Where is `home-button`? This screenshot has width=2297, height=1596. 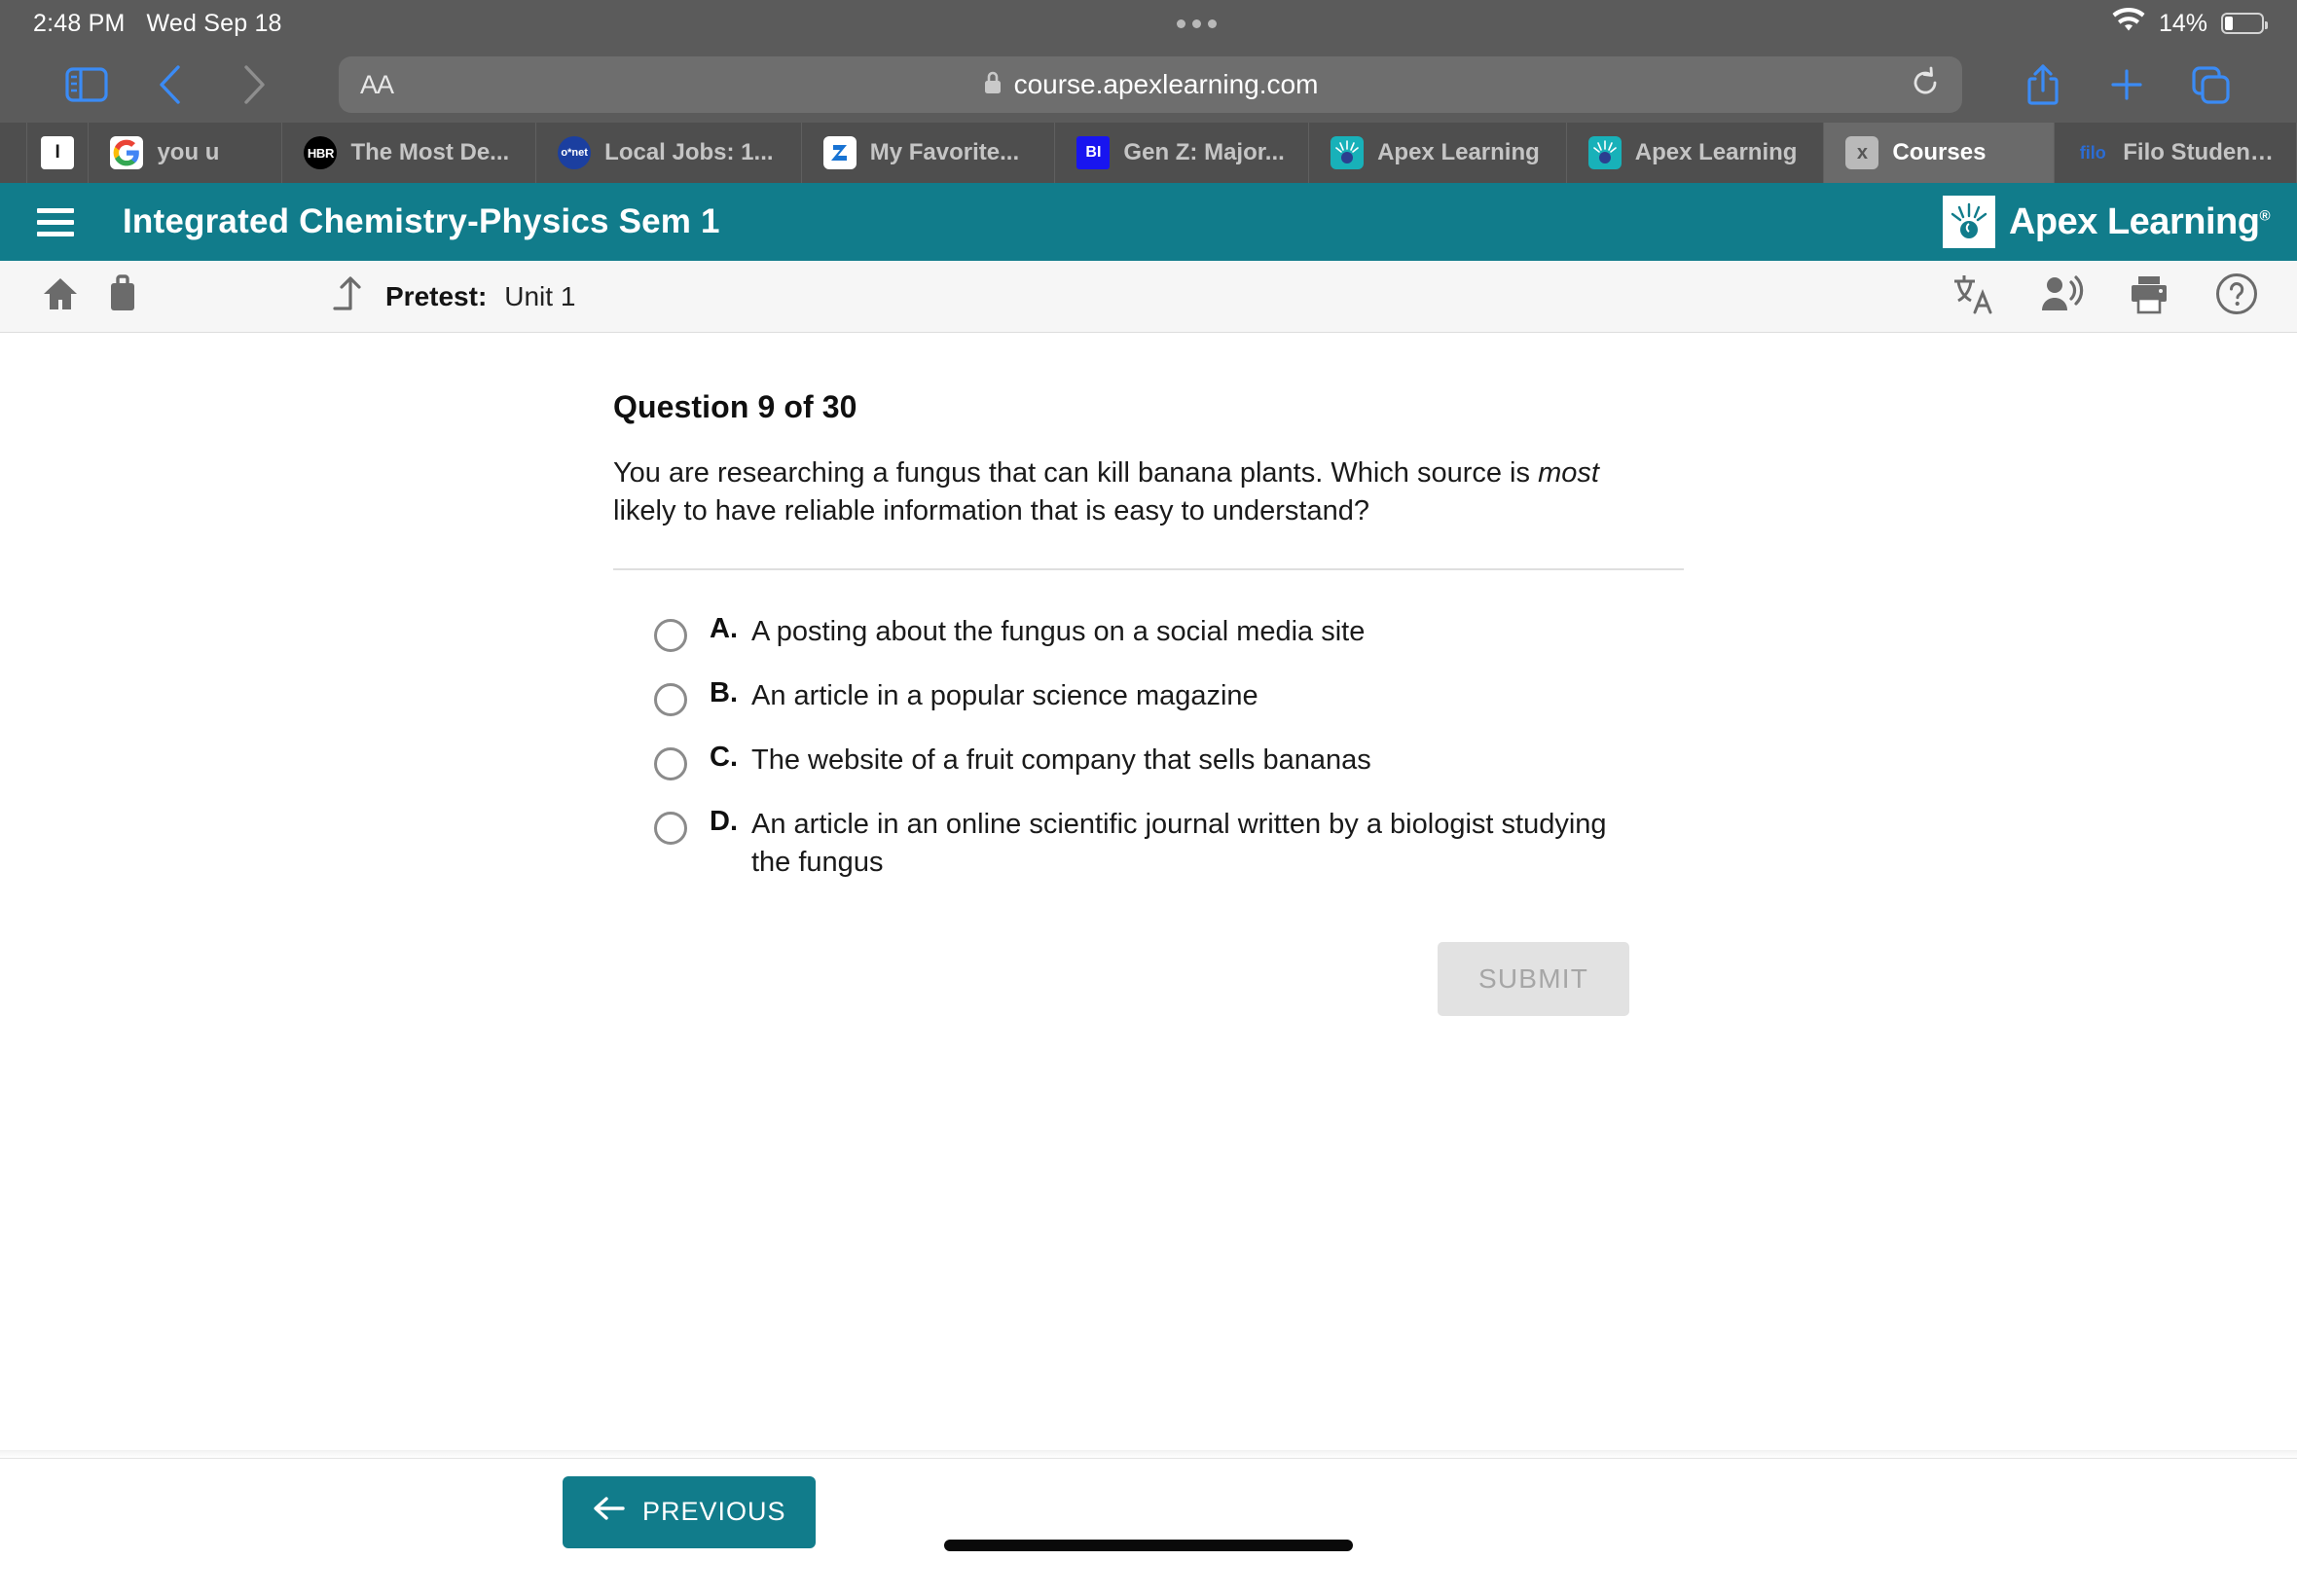 home-button is located at coordinates (60, 297).